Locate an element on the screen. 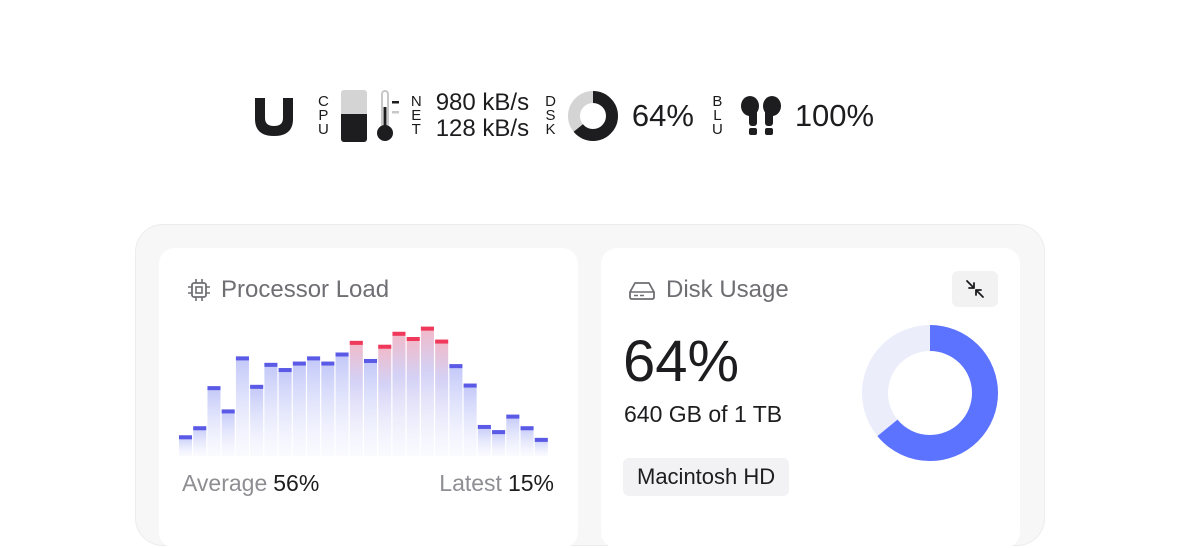 The width and height of the screenshot is (1180, 548). bluetooth-menu-item: B L U 100% is located at coordinates (793, 116).